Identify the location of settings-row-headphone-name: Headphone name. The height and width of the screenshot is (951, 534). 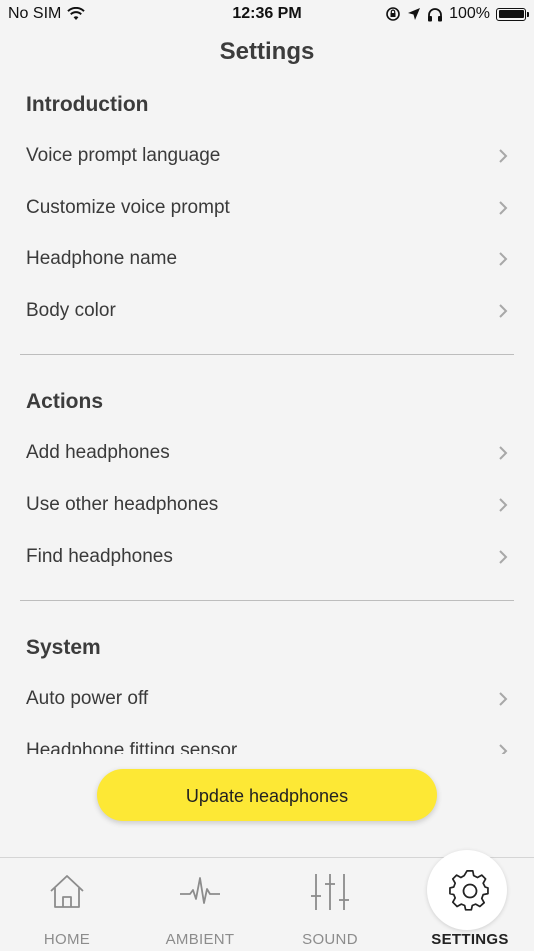
(267, 259).